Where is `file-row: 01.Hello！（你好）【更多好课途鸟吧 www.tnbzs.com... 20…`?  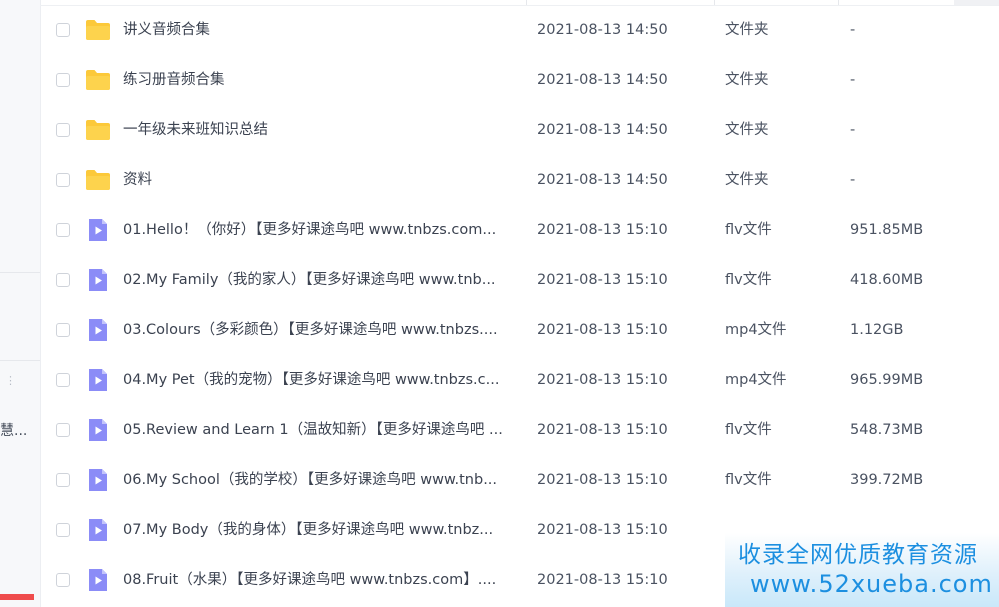
file-row: 01.Hello！（你好）【更多好课途鸟吧 www.tnbzs.com... 20… is located at coordinates (519, 230).